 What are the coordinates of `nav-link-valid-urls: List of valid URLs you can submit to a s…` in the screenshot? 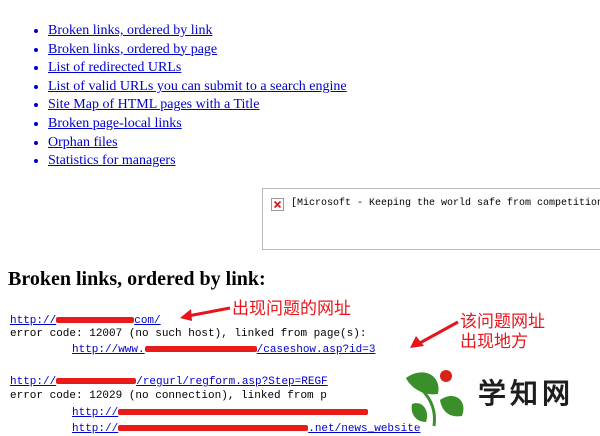 It's located at (197, 86).